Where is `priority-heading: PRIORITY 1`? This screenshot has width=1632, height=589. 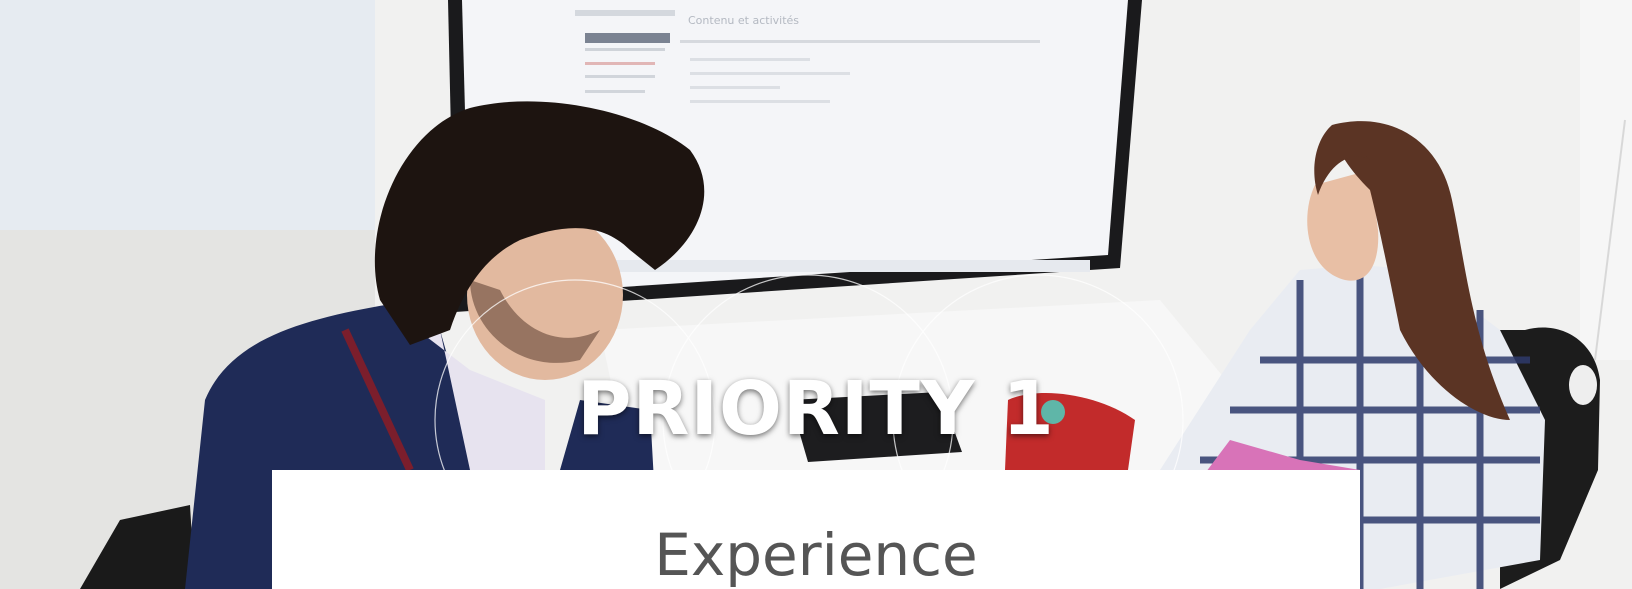
priority-heading: PRIORITY 1 is located at coordinates (816, 409).